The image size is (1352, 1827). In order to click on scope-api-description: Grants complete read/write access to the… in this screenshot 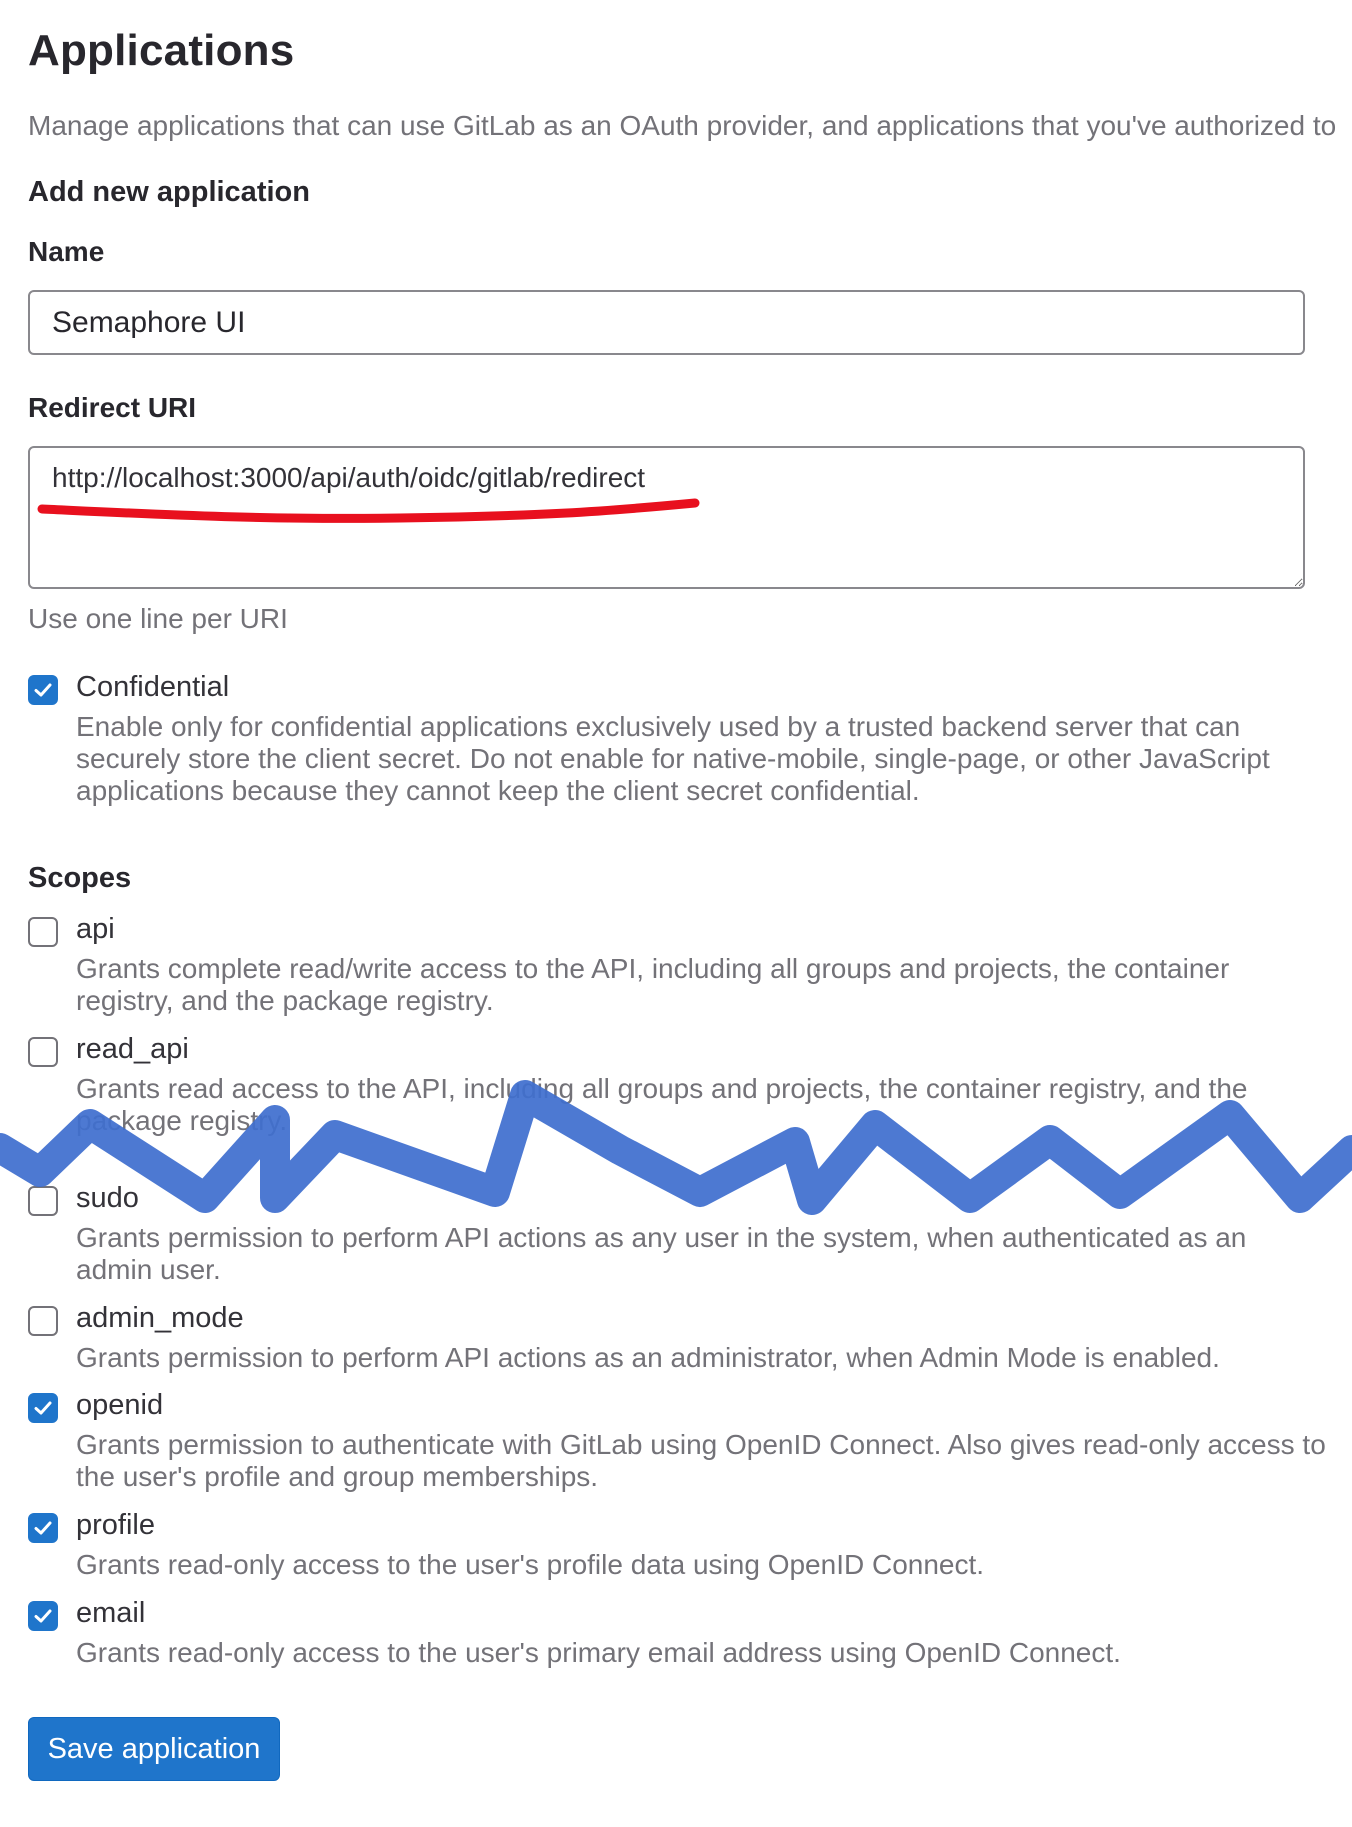, I will do `click(653, 984)`.